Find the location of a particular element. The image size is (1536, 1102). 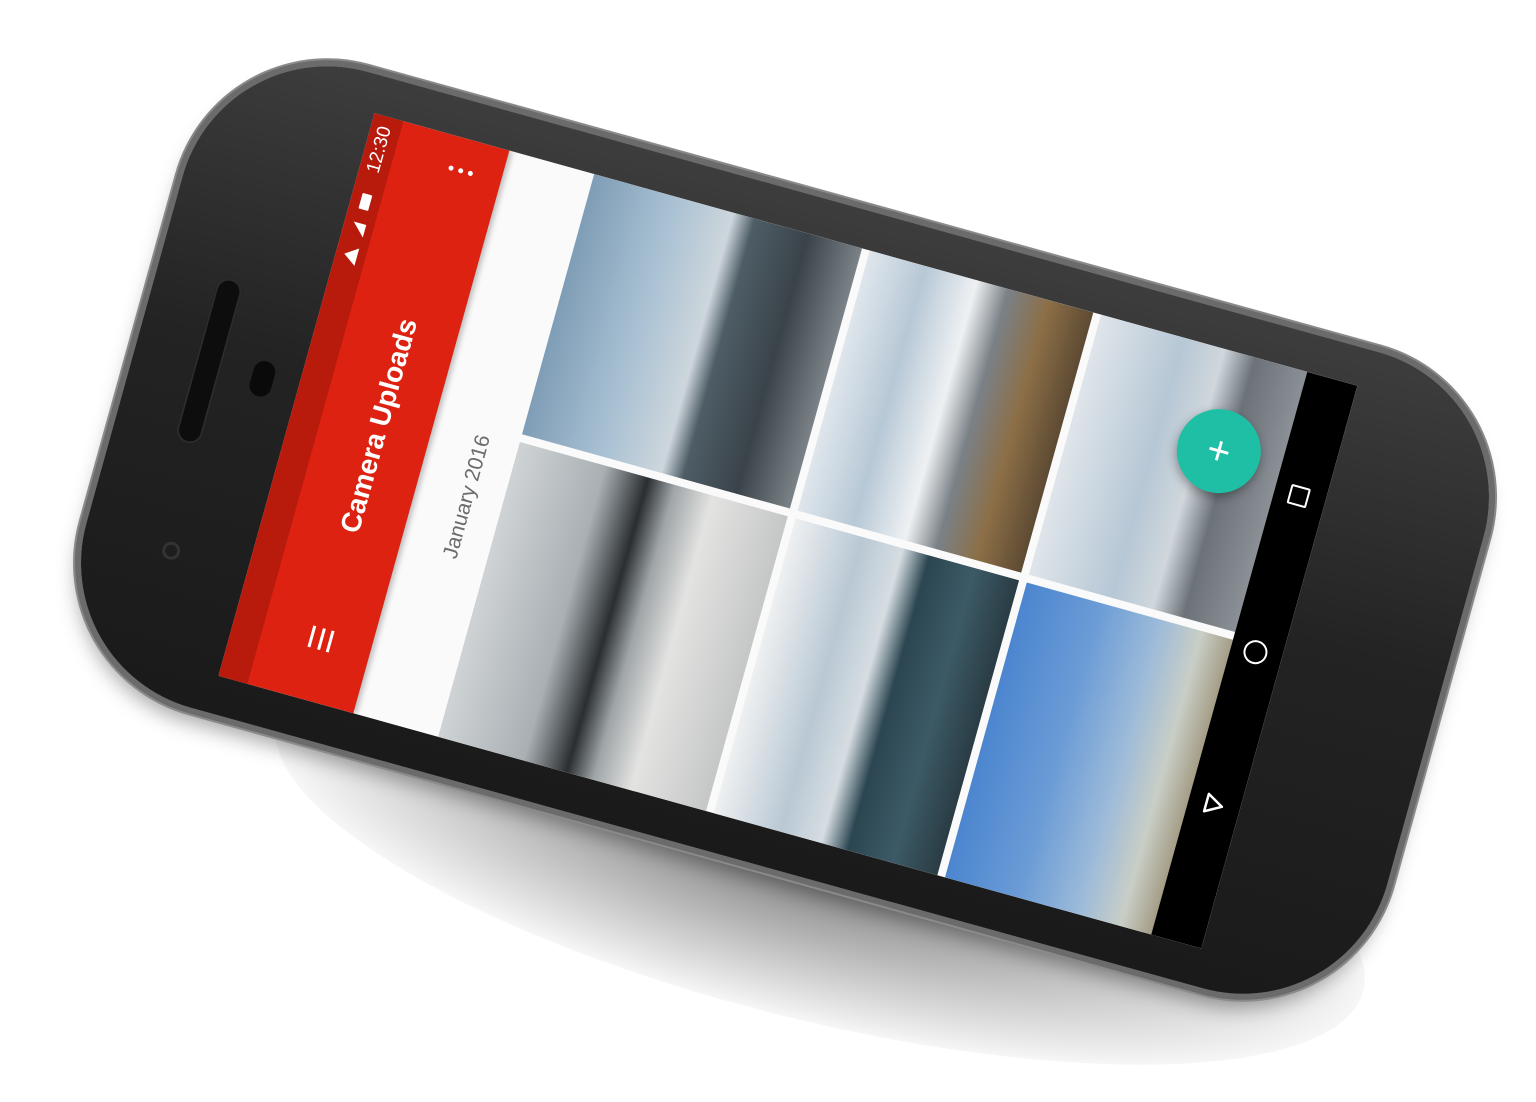

battery-icon is located at coordinates (365, 201).